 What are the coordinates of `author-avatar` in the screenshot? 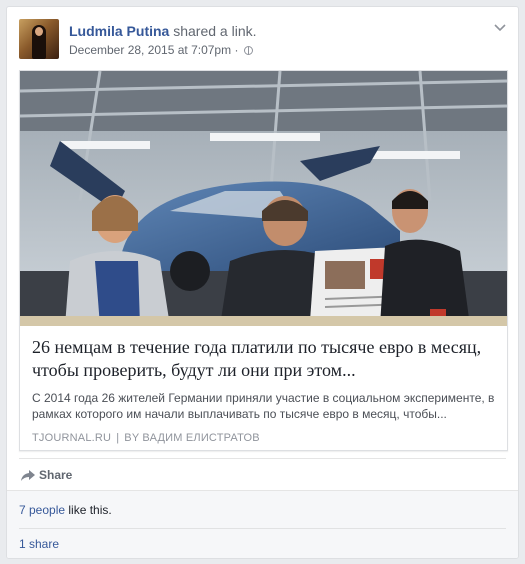 It's located at (39, 39).